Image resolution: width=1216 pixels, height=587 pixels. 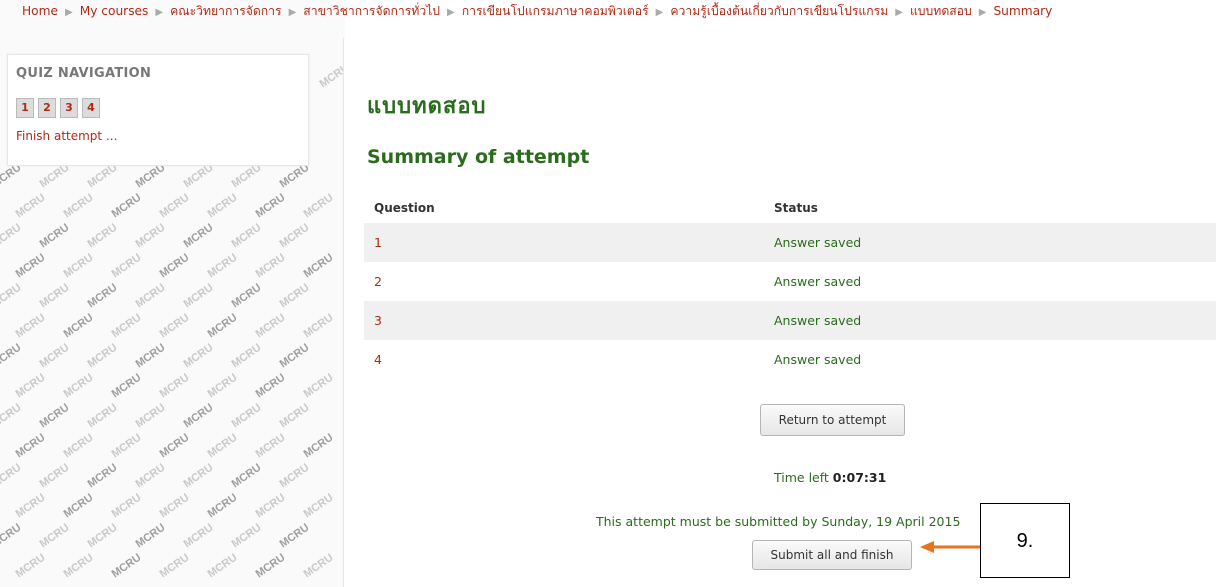 What do you see at coordinates (859, 477) in the screenshot?
I see `time-left-value: 0:07:31` at bounding box center [859, 477].